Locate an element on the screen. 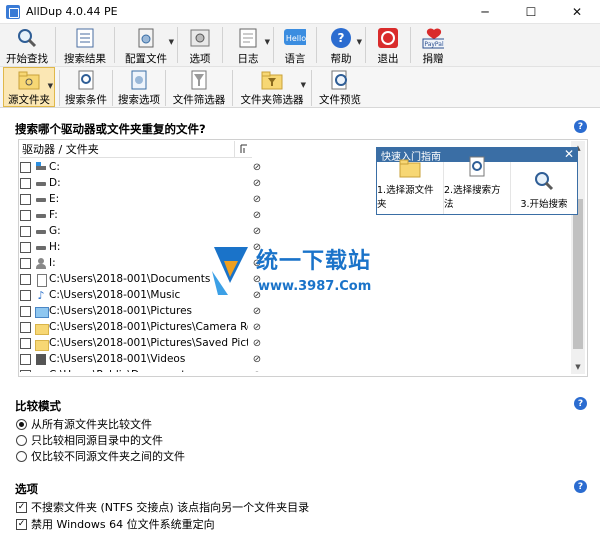 Image resolution: width=600 pixels, height=547 pixels. donate-button: PayPal 捐赠 is located at coordinates (433, 45).